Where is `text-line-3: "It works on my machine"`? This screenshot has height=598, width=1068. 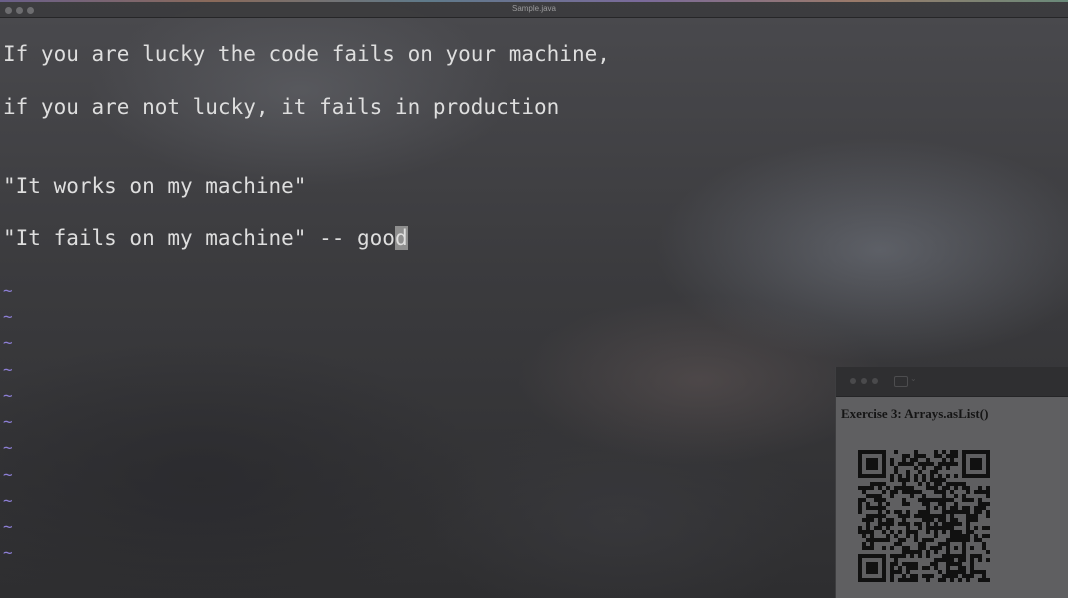
text-line-3: "It works on my machine" is located at coordinates (155, 186).